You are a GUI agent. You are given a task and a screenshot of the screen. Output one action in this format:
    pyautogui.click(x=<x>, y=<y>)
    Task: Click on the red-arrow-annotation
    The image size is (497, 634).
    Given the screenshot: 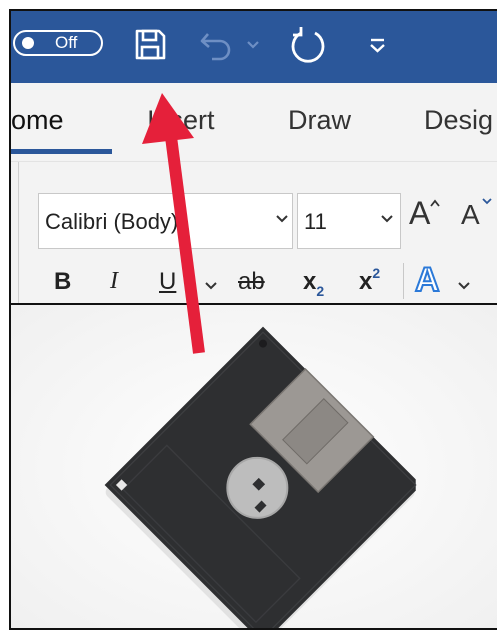 What is the action you would take?
    pyautogui.click(x=173, y=223)
    